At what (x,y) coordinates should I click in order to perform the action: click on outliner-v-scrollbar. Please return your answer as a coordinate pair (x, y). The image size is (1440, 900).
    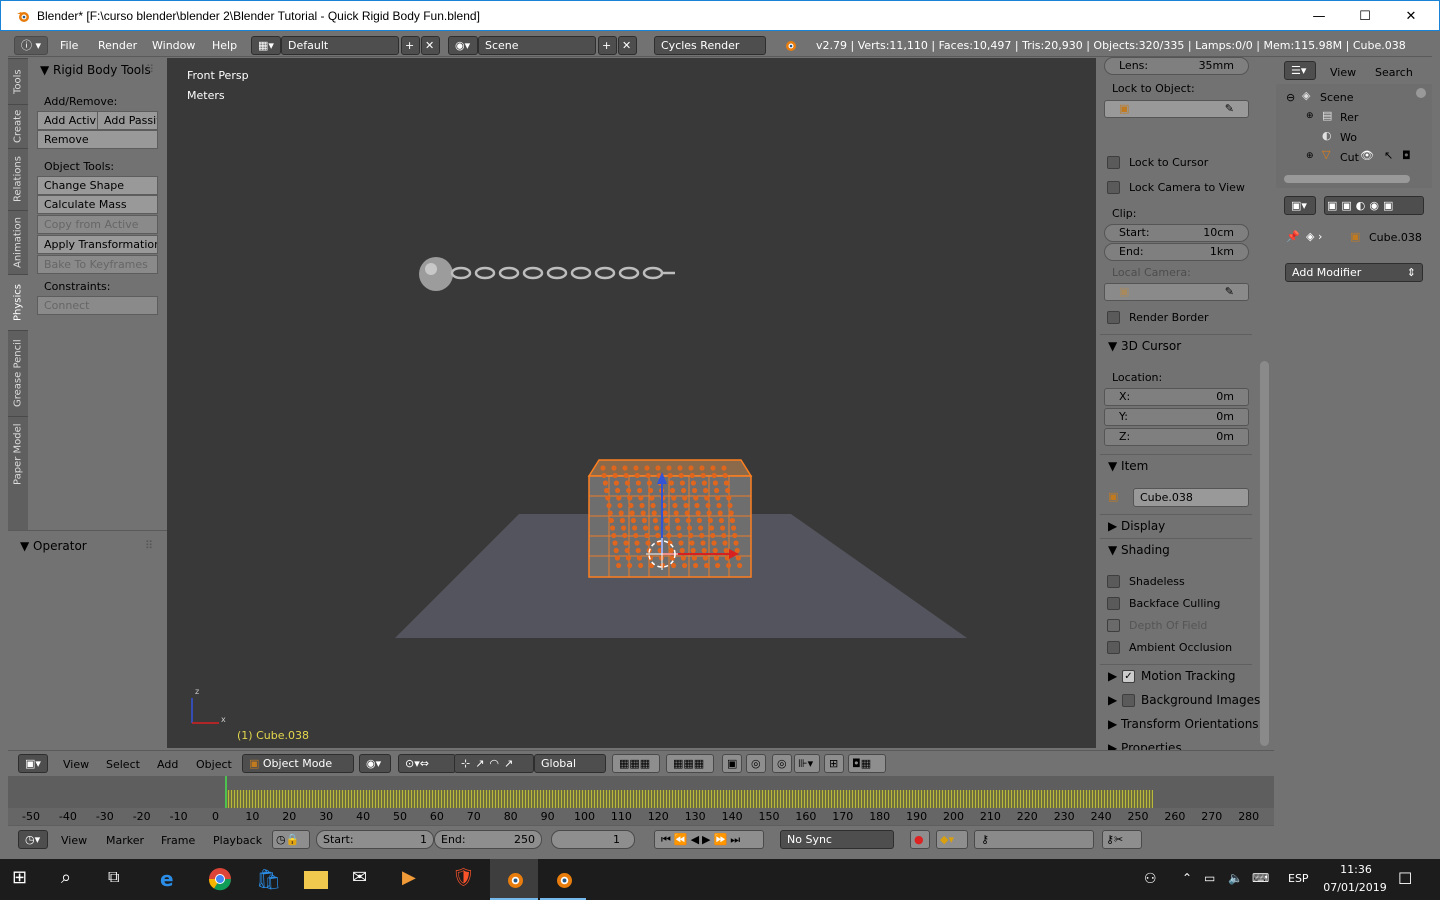
    Looking at the image, I should click on (1421, 93).